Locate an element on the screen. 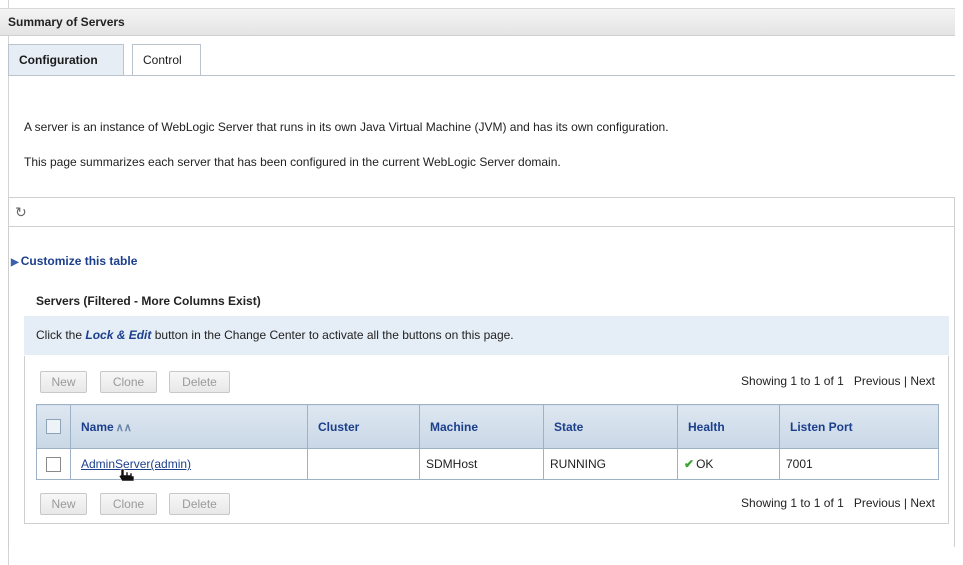 The image size is (963, 565). new-button-top: New is located at coordinates (63, 382).